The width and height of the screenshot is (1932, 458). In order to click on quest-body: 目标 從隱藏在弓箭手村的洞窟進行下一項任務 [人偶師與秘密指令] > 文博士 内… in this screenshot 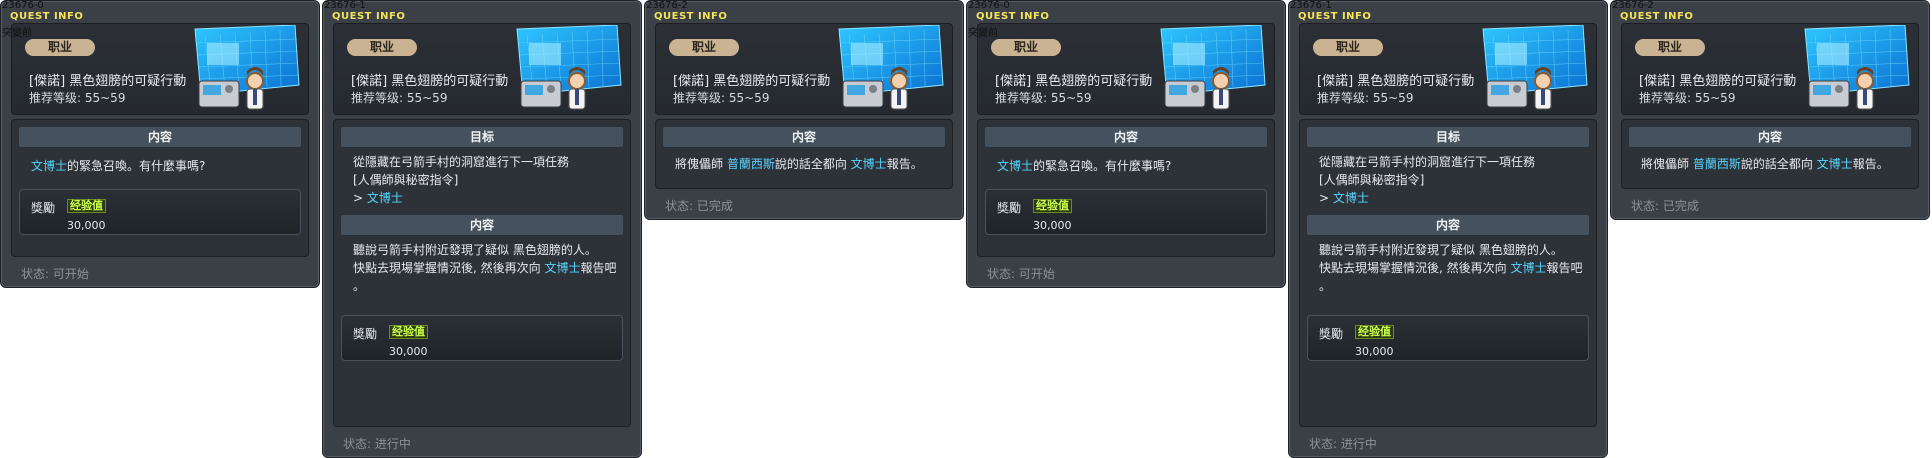, I will do `click(482, 273)`.